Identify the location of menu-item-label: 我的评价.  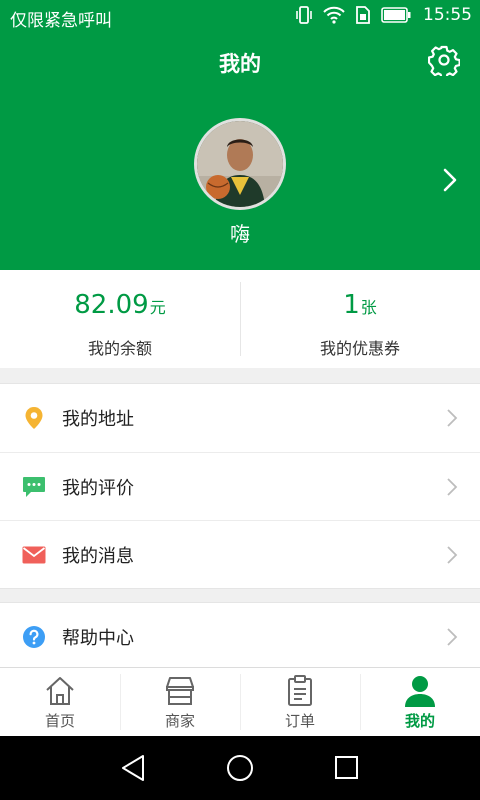
(98, 488).